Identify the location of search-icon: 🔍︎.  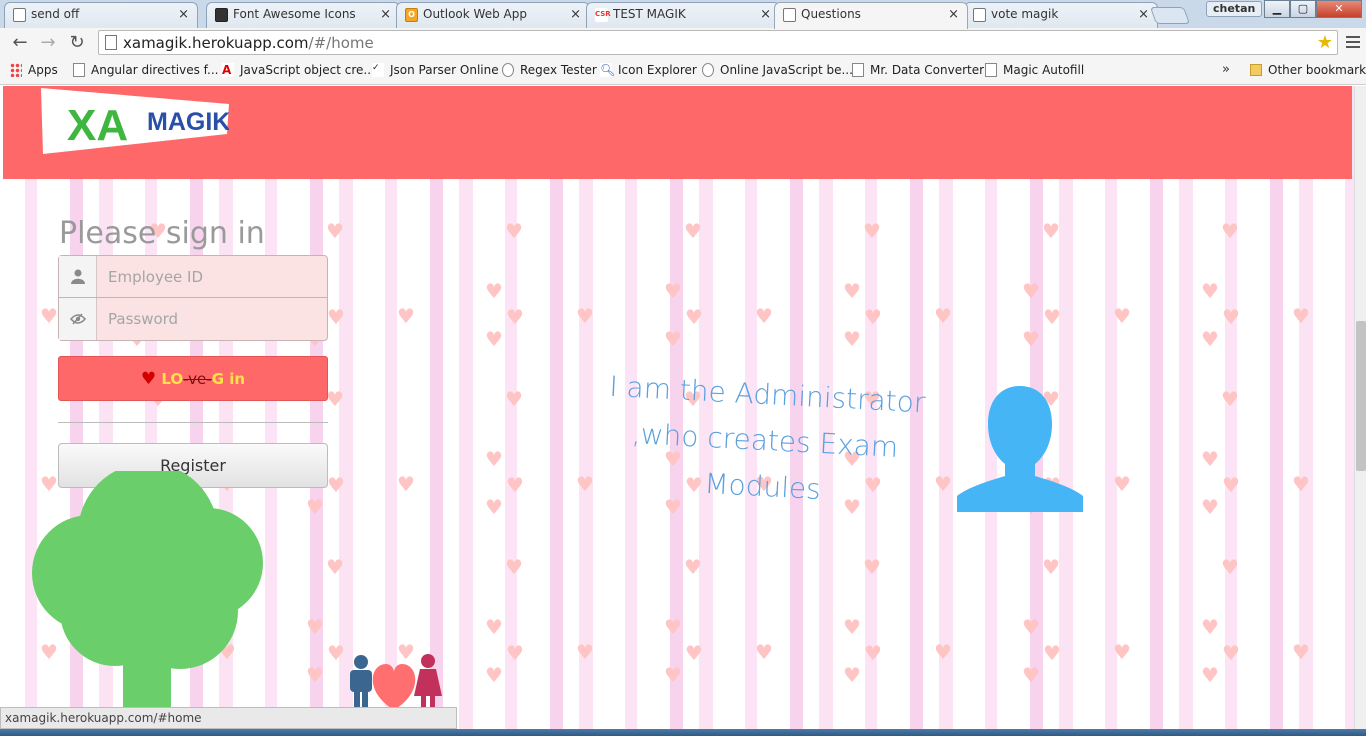
(608, 70).